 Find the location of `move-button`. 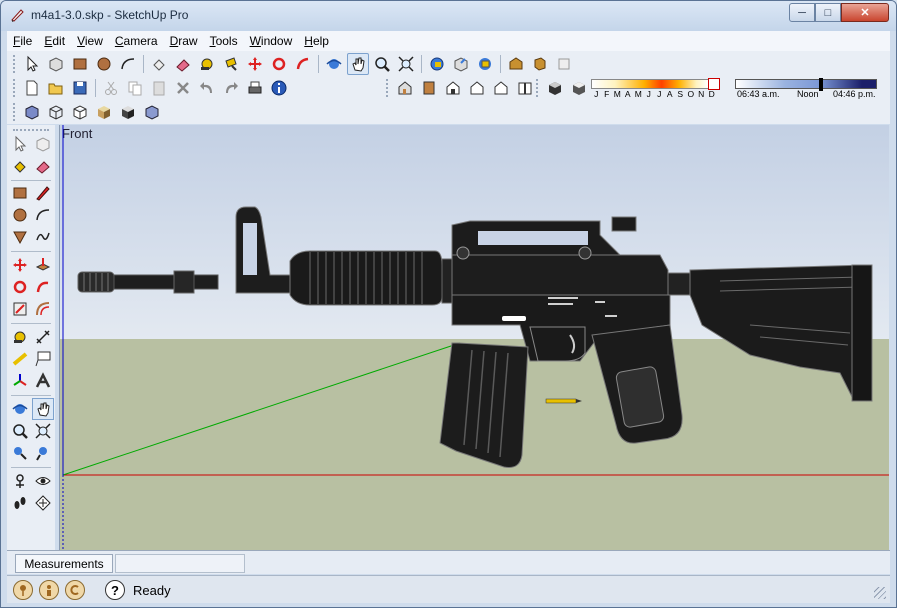

move-button is located at coordinates (255, 64).